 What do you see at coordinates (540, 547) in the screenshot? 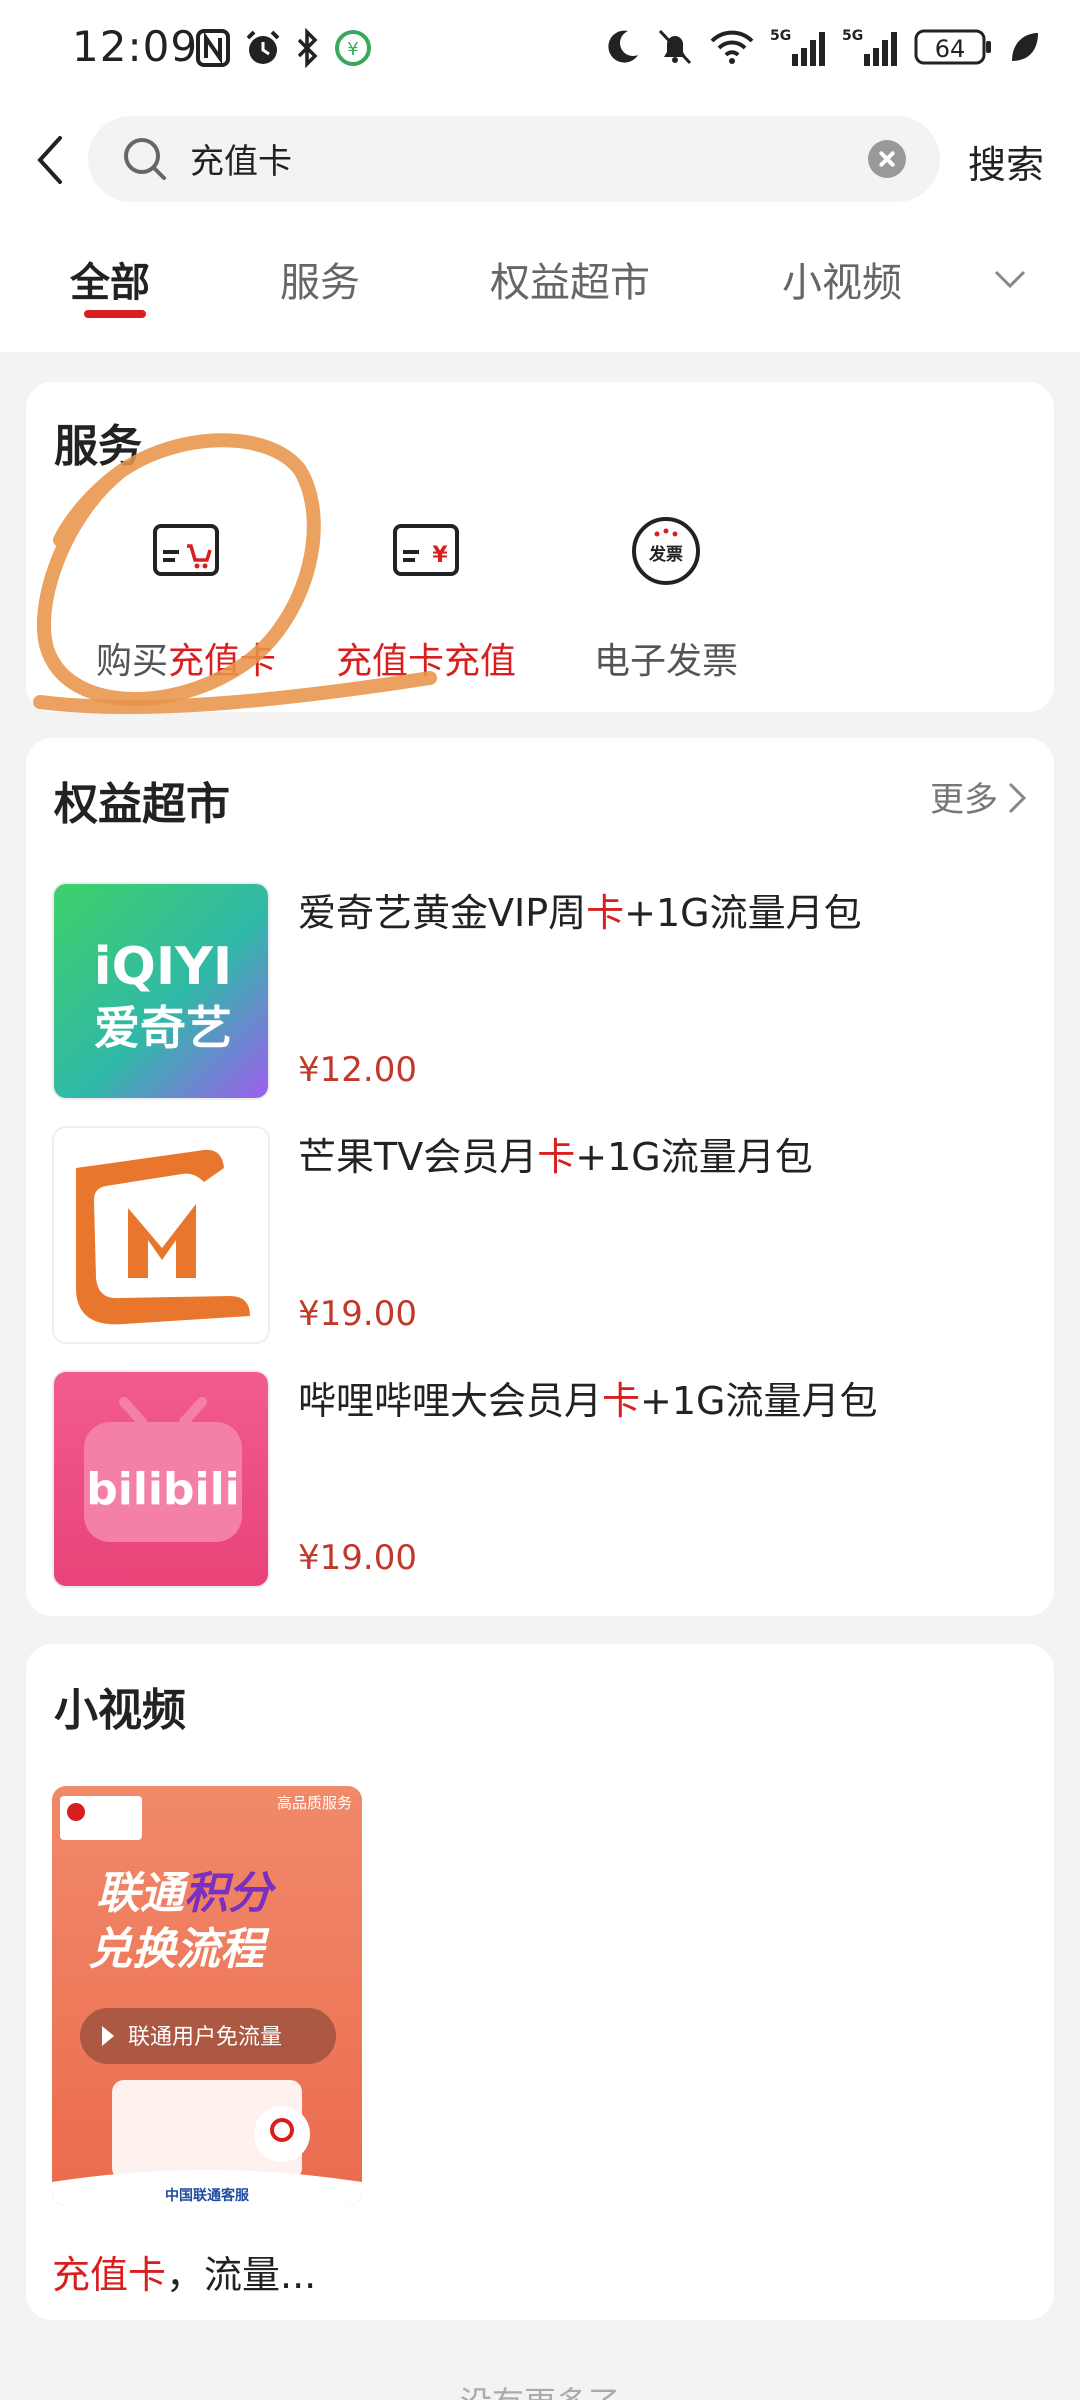
I see `services-card: 服务 购买充值卡 ¥ 充值卡充值 发票 电子发票` at bounding box center [540, 547].